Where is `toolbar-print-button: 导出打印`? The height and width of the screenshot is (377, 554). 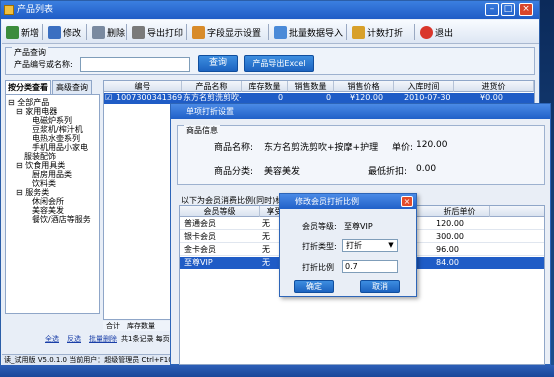
toolbar-print-button: 导出打印 is located at coordinates (157, 32).